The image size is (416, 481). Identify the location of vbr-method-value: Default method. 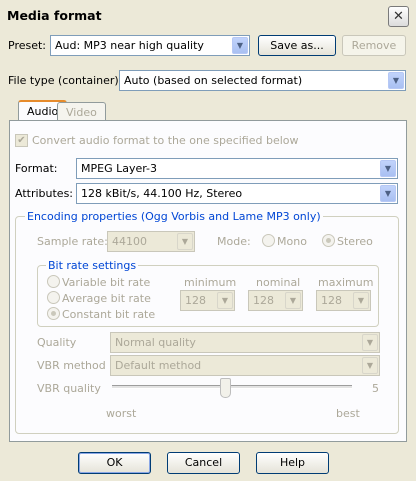
(158, 365).